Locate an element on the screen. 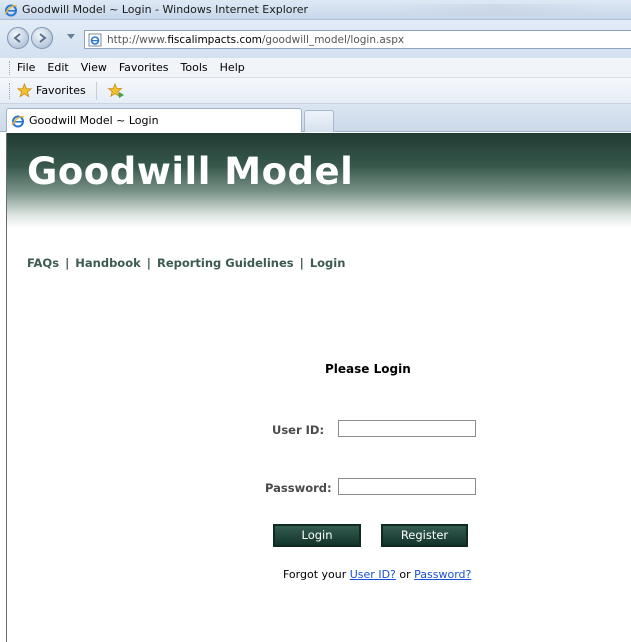  menu-help: Help is located at coordinates (232, 67).